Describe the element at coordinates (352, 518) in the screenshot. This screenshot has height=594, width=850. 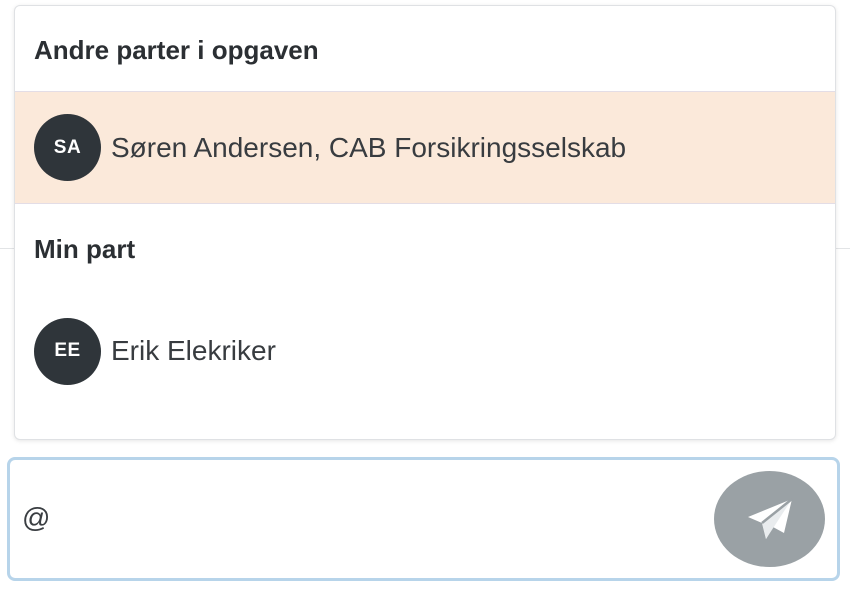
I see `message-input` at that location.